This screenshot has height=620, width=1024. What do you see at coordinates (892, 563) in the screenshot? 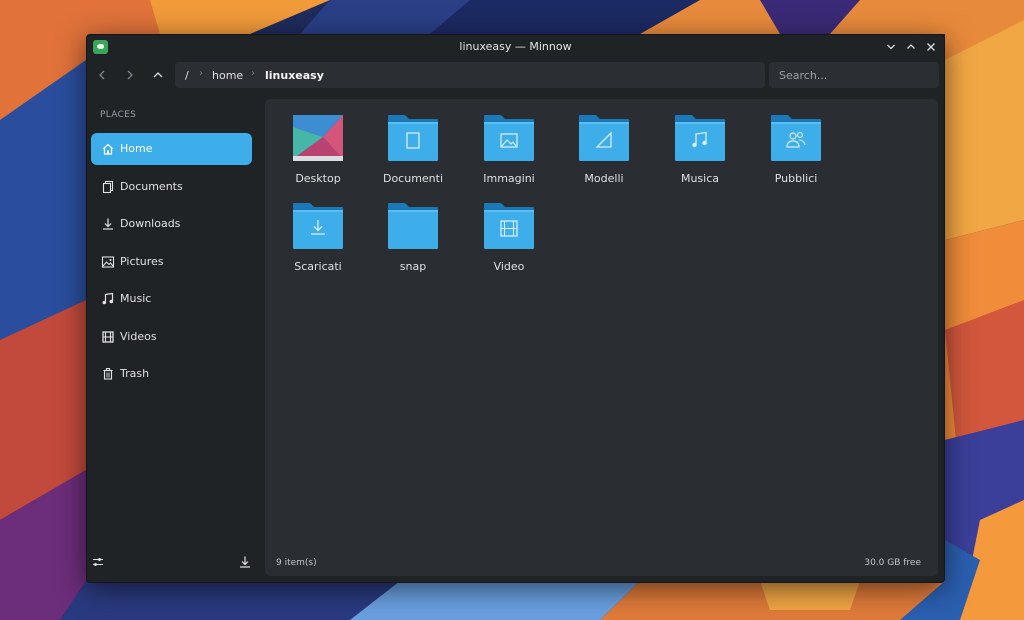
I see `free-space: 30.0 GB free` at bounding box center [892, 563].